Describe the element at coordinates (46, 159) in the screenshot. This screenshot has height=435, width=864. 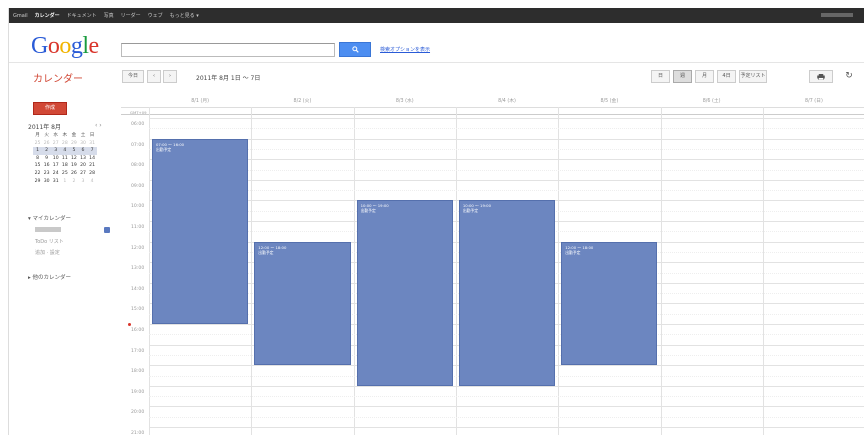
I see `mini-day: 9` at that location.